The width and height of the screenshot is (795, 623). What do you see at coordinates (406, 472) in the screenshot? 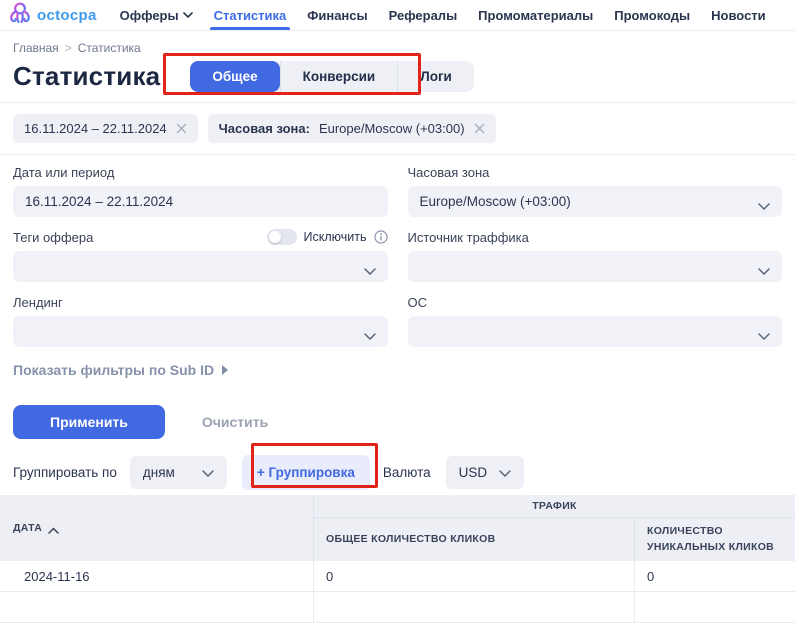
I see `currency-label: Валюта` at bounding box center [406, 472].